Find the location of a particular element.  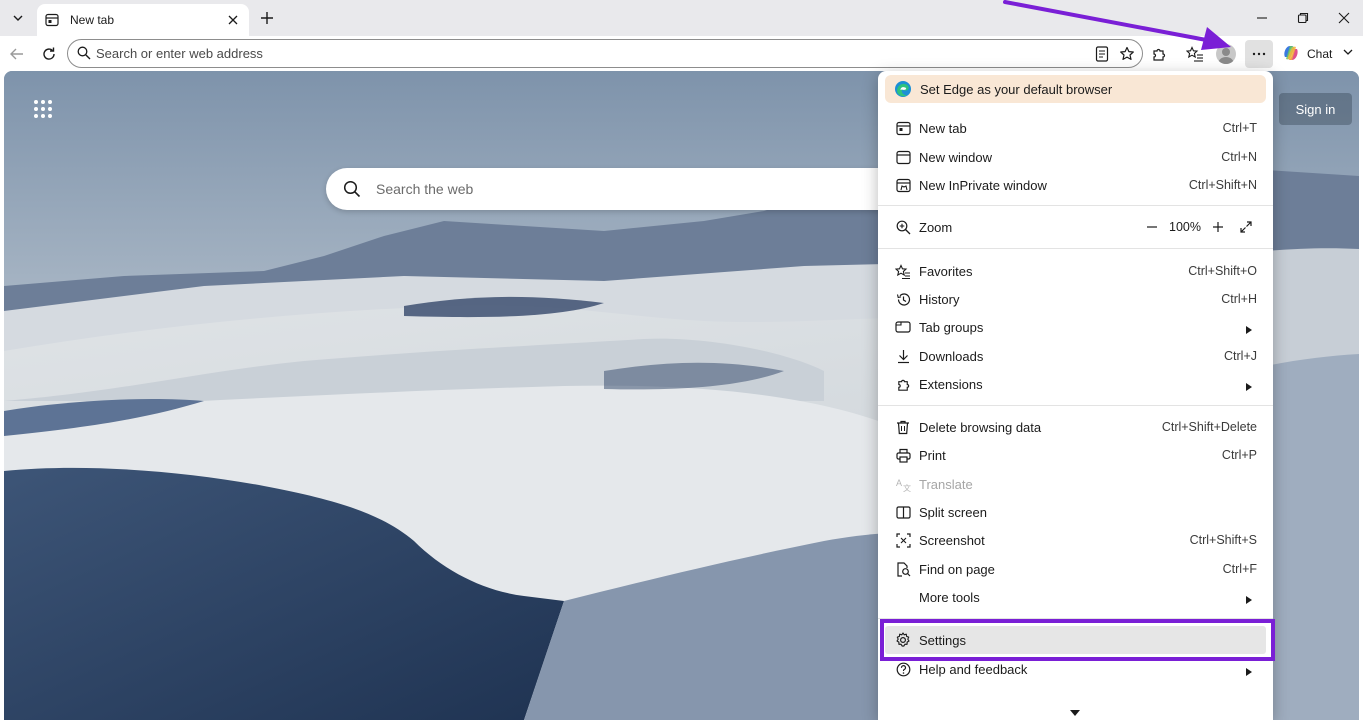

inprivate-icon is located at coordinates (903, 185).